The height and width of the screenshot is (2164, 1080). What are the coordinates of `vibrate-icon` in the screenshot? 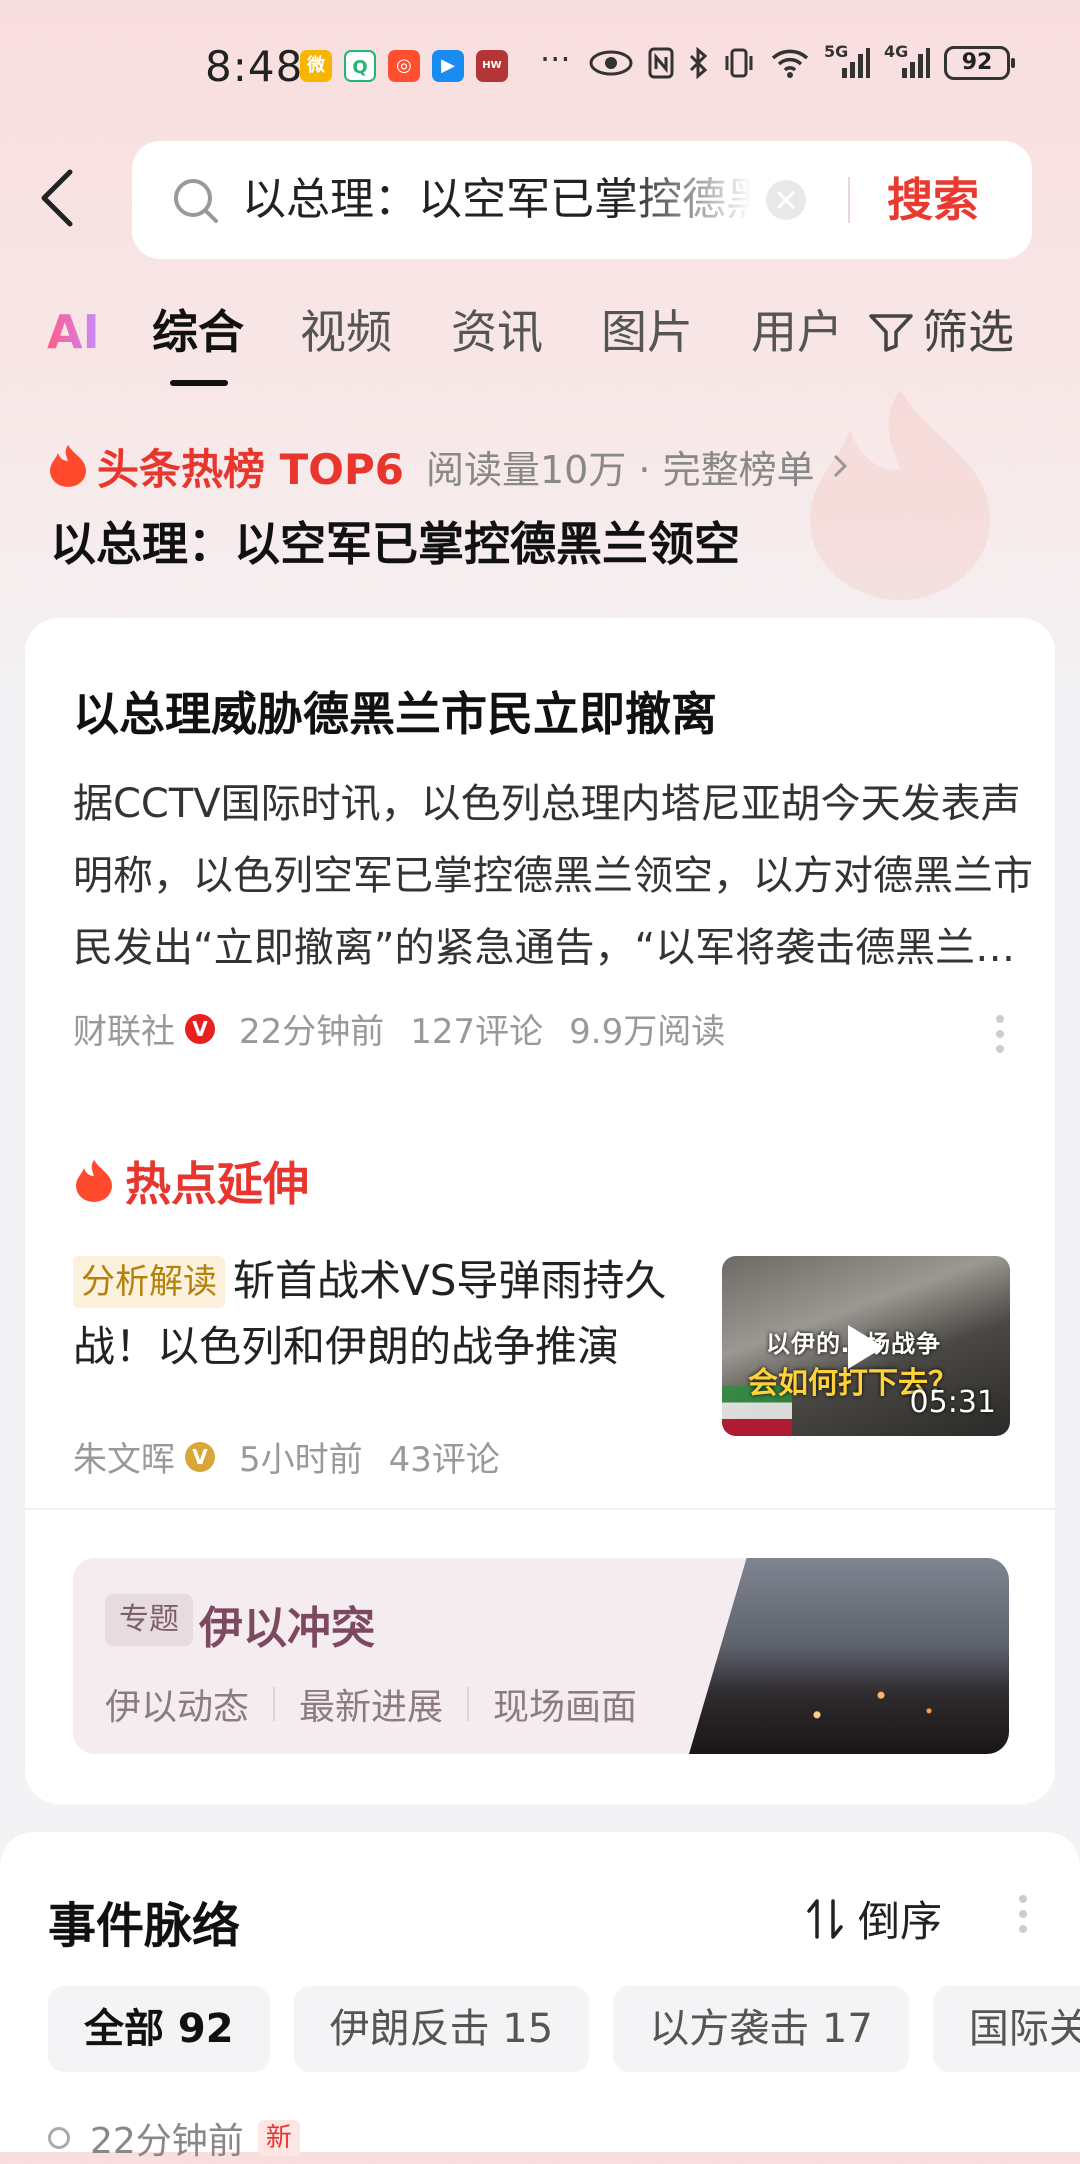 It's located at (739, 63).